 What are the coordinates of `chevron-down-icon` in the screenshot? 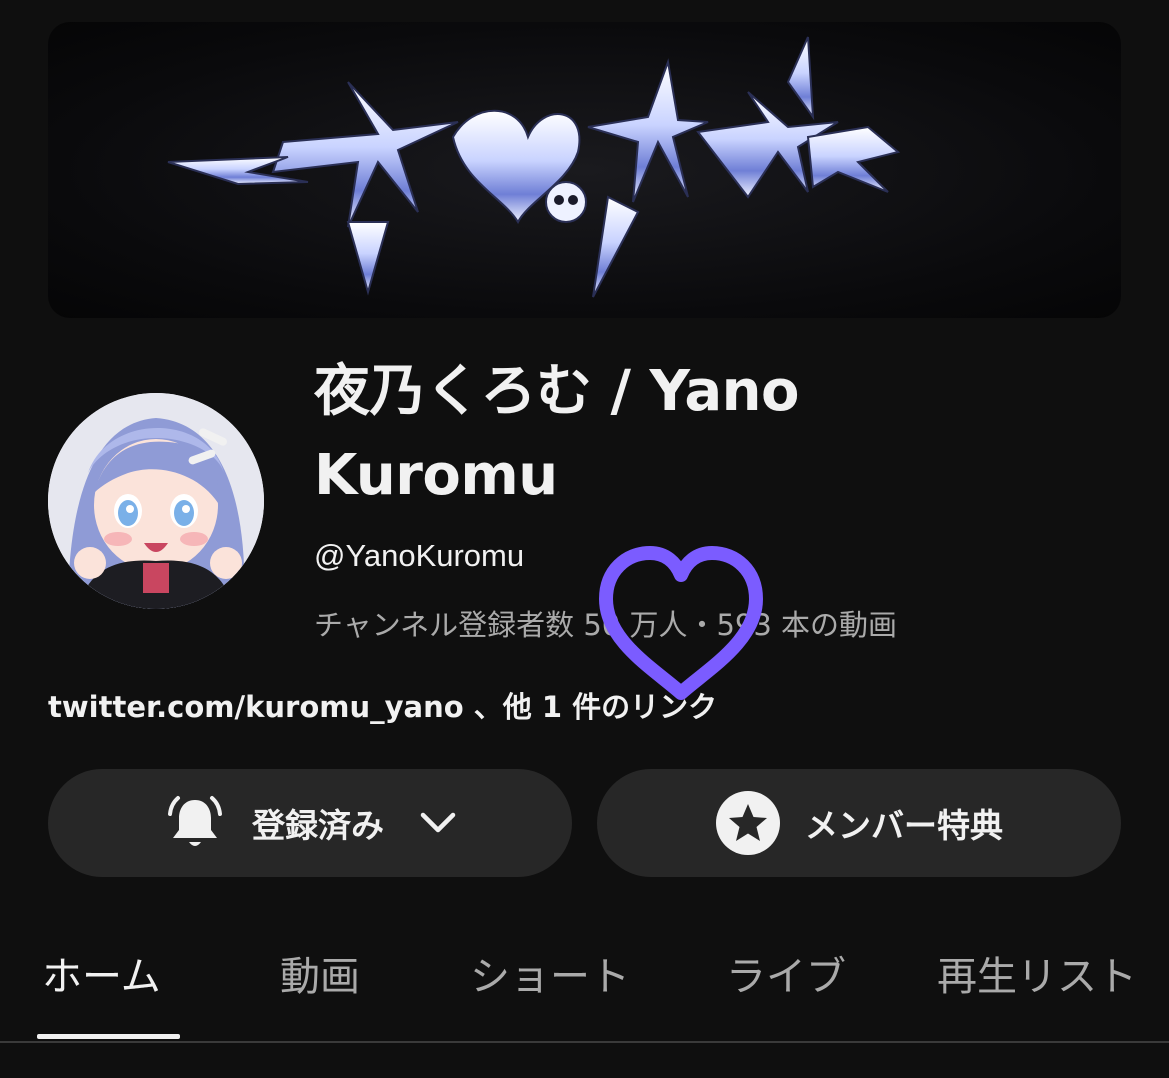 It's located at (438, 823).